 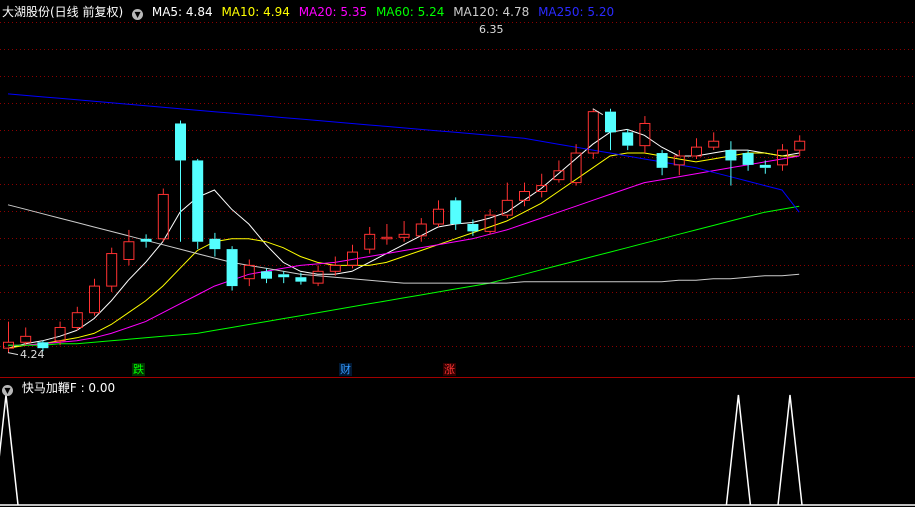 What do you see at coordinates (333, 12) in the screenshot?
I see `ma20-label: MA20: 5.35` at bounding box center [333, 12].